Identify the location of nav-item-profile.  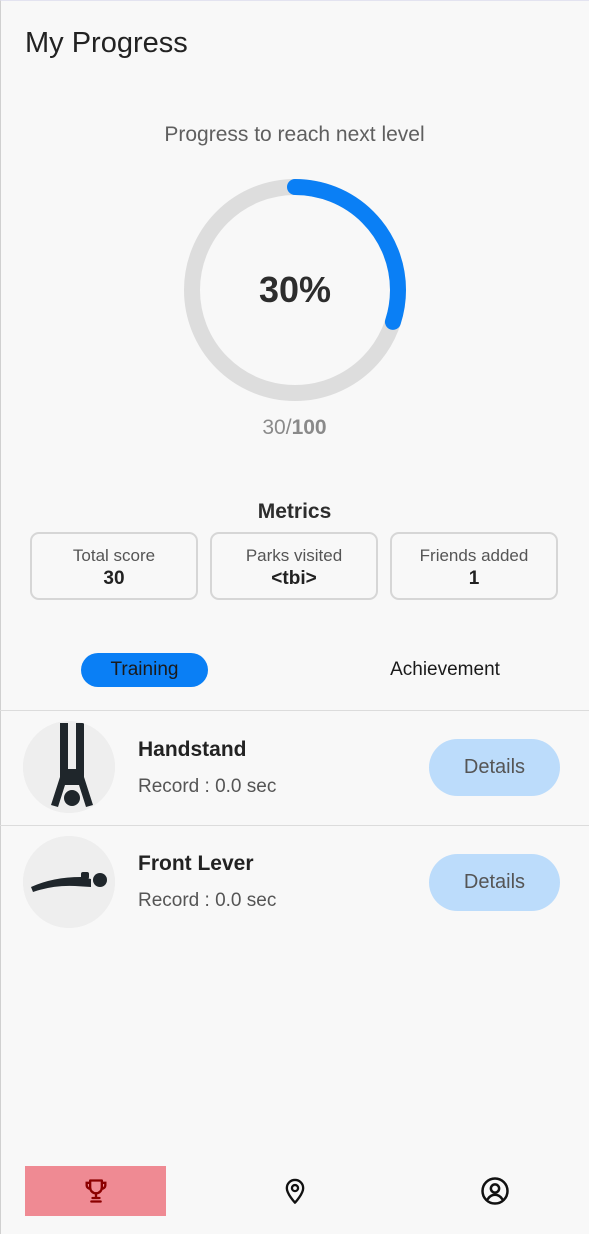
(495, 1191).